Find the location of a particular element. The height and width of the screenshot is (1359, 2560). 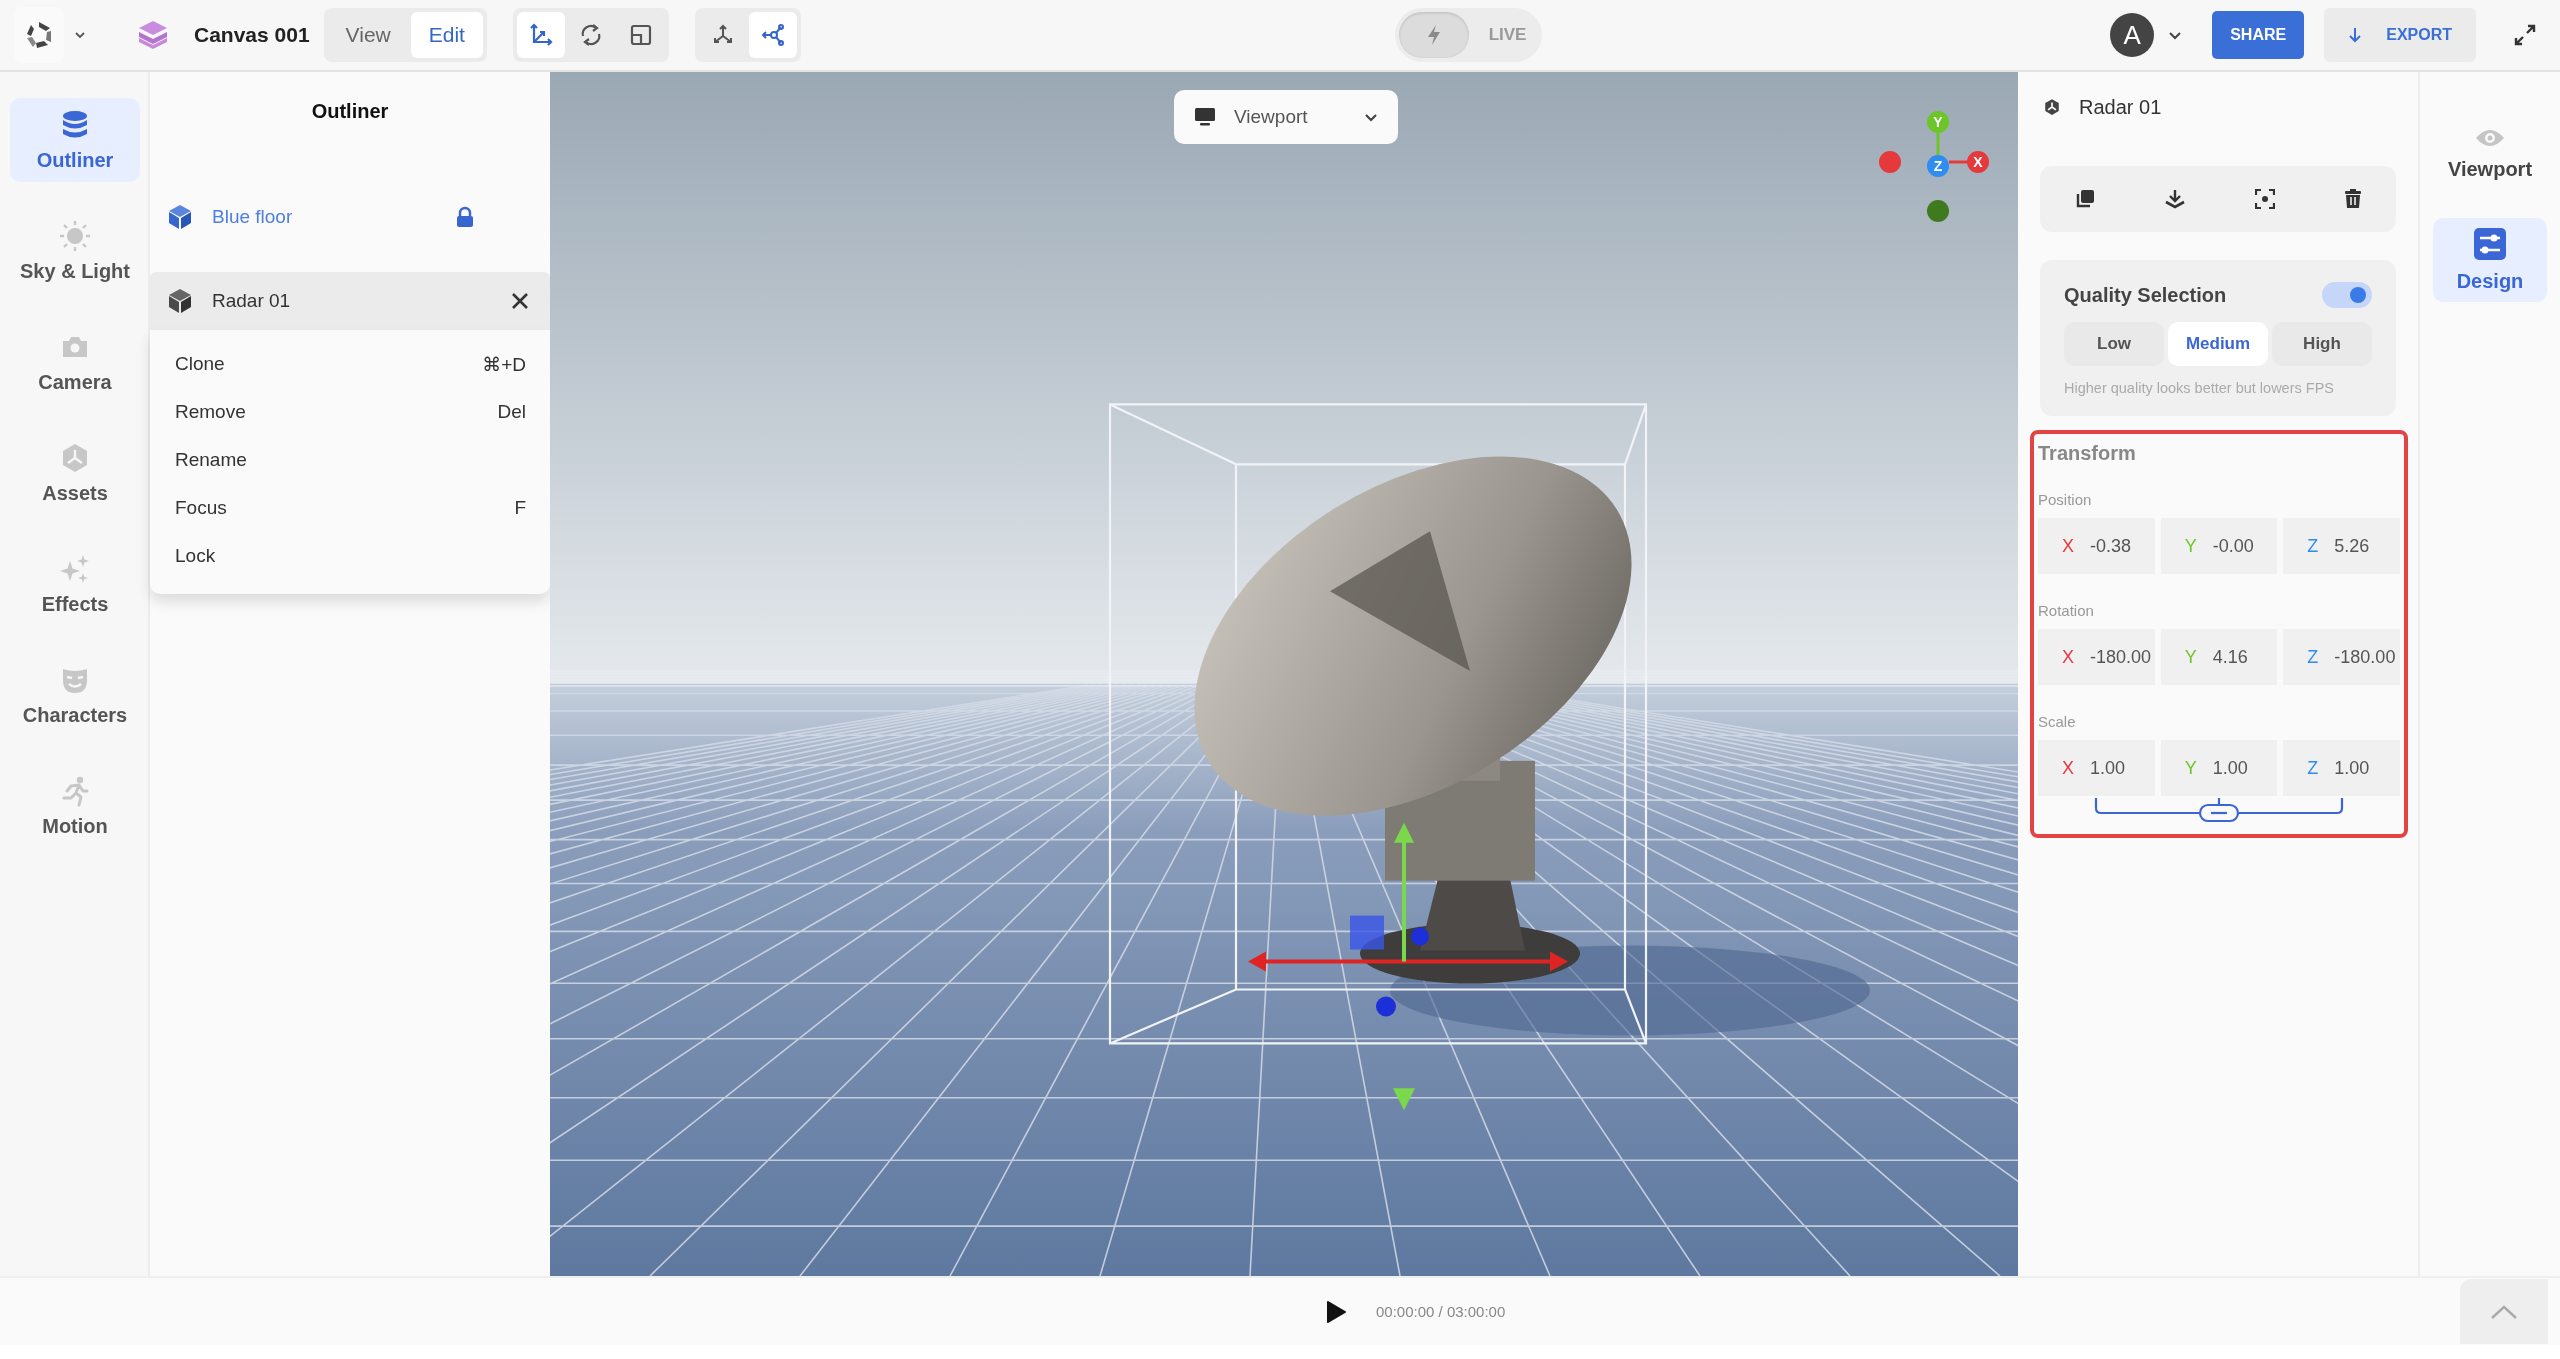

timecode: 00:00:00 / 03:00:00 is located at coordinates (1441, 1311).